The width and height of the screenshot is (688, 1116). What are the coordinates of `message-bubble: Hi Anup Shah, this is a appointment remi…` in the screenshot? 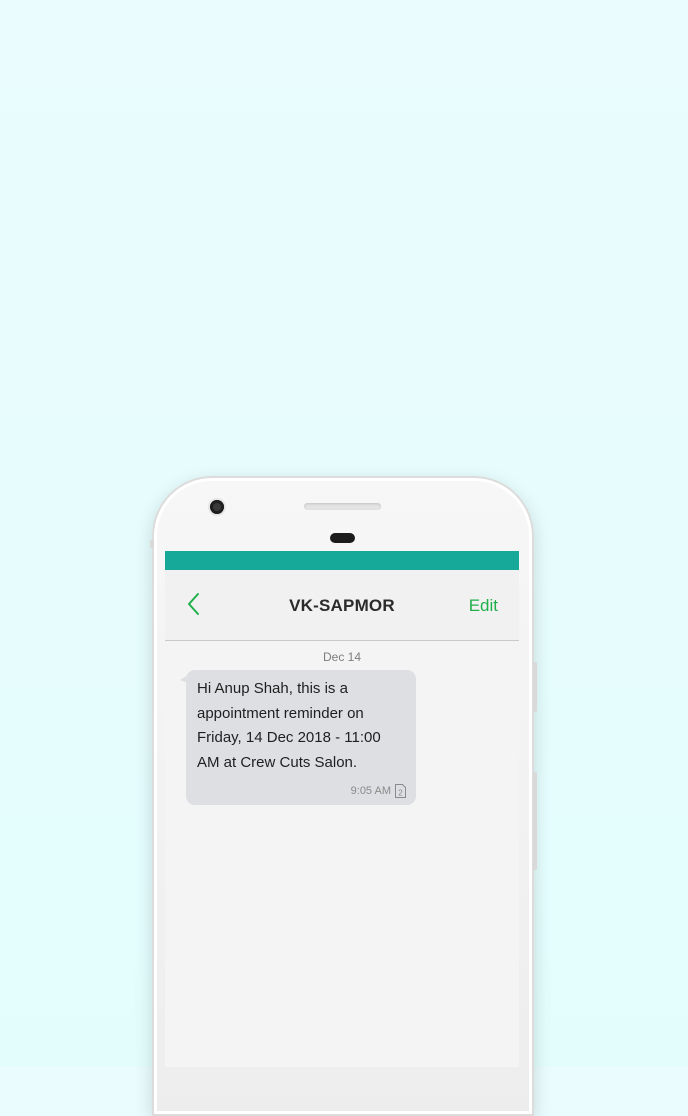 It's located at (298, 737).